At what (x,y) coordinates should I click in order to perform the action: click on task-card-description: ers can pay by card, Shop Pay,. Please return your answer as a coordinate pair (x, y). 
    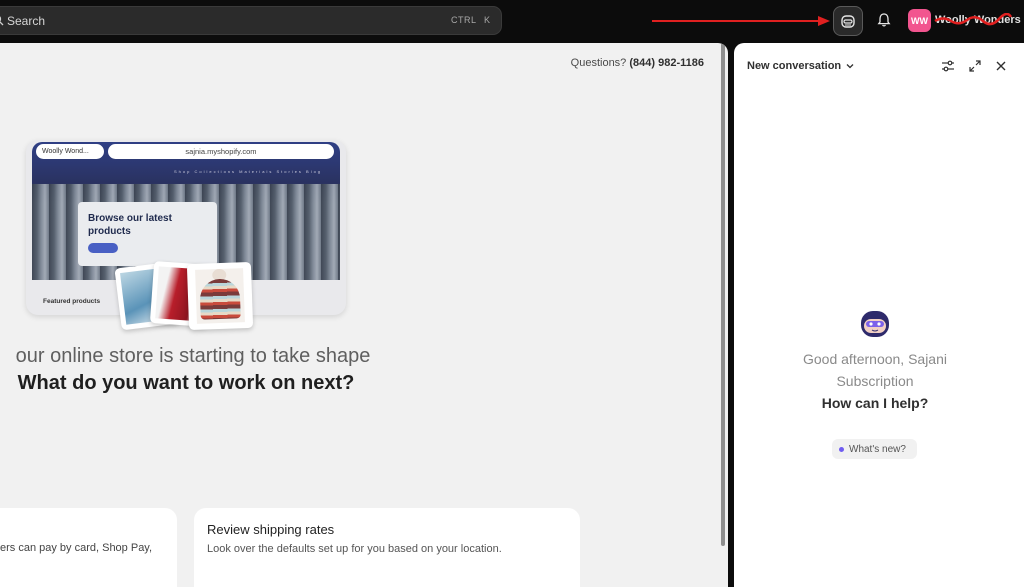
    Looking at the image, I should click on (76, 548).